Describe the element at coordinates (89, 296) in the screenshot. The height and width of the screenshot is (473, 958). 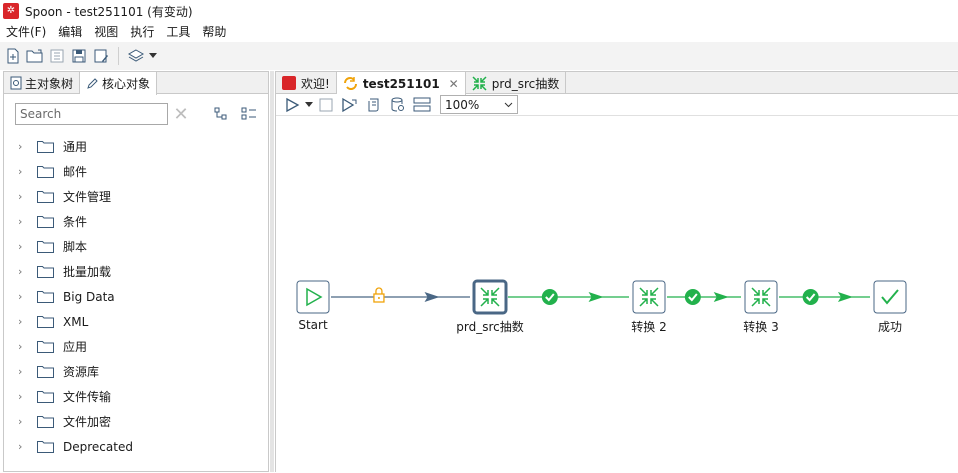
I see `tree-item-label: Big Data` at that location.